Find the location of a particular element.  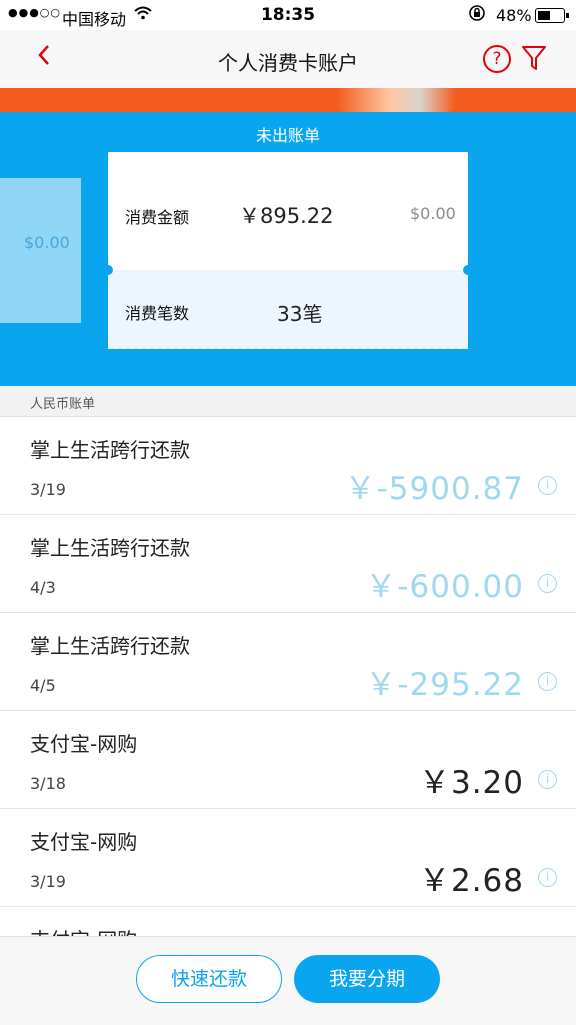

transaction-amount: ￥-5900.87 is located at coordinates (434, 489).